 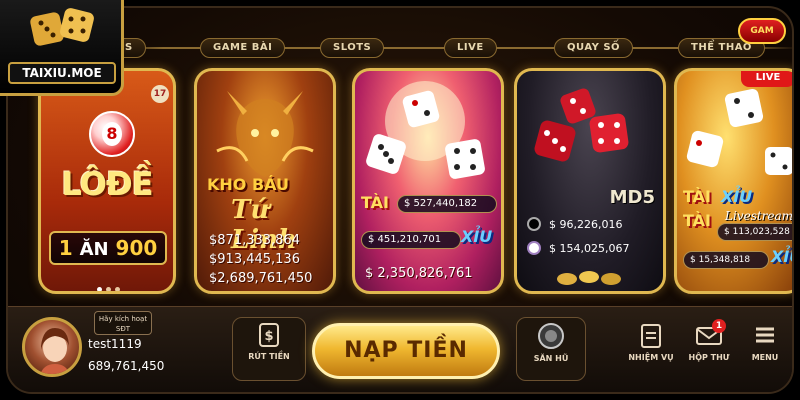 What do you see at coordinates (709, 357) in the screenshot?
I see `mailbox-label: HỘP THƯ` at bounding box center [709, 357].